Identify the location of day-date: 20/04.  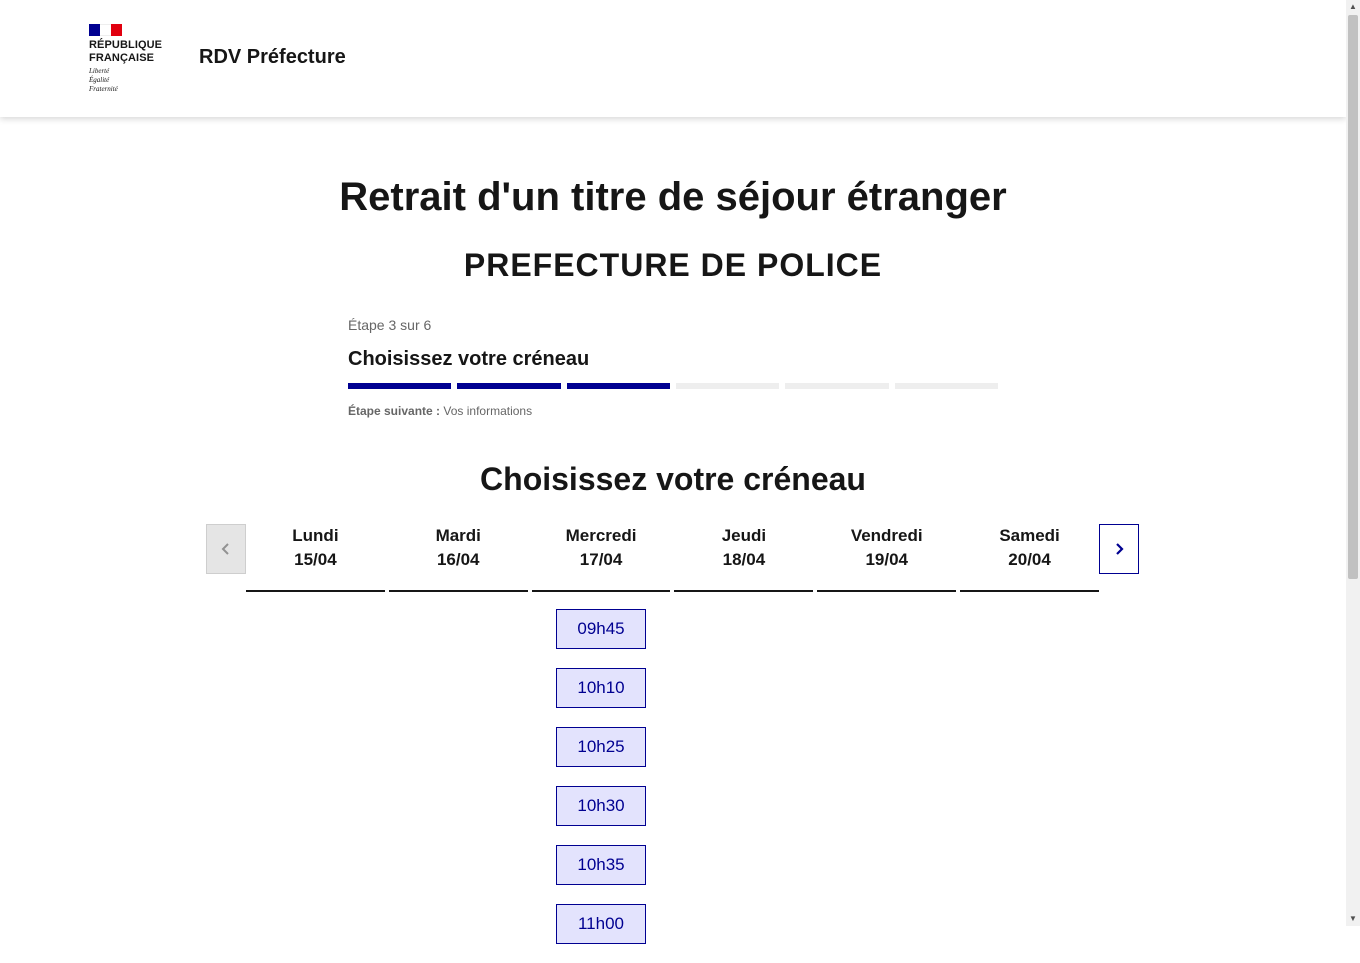
(1029, 559).